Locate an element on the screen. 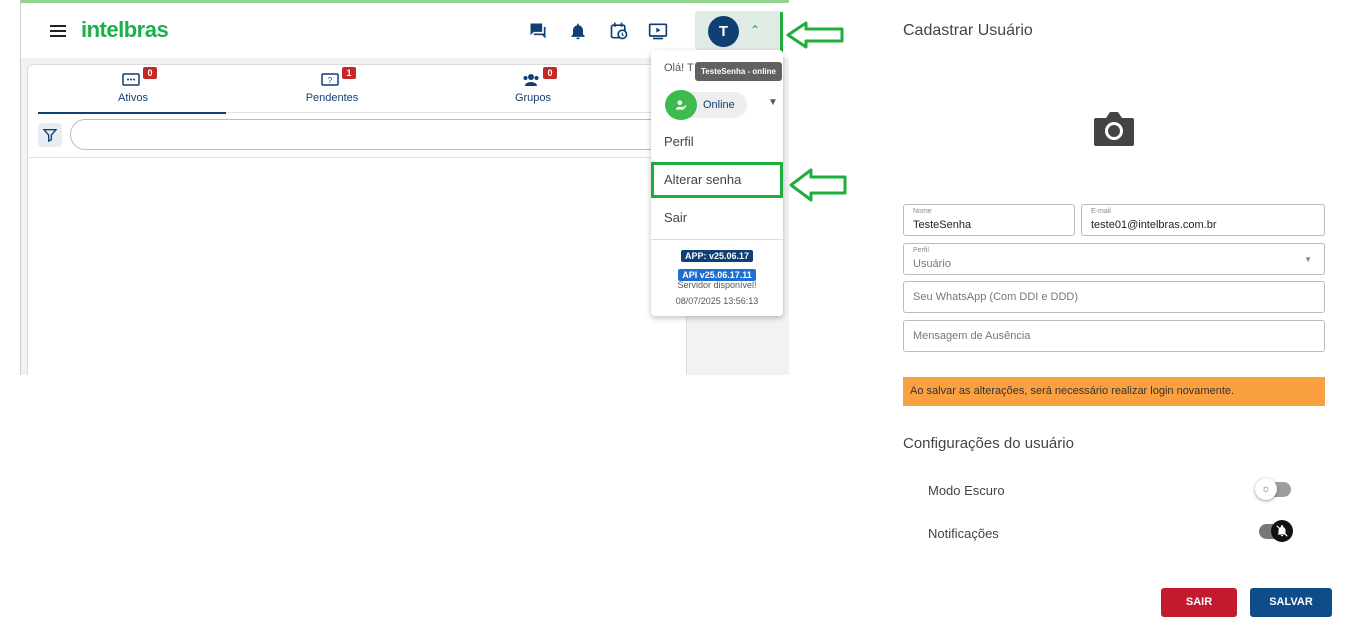  whatsapp-field: Seu WhatsApp (Com DDI e DDD) is located at coordinates (1114, 297).